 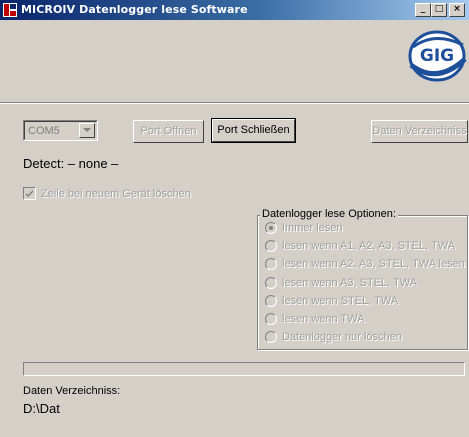 I want to click on close-icon: ×, so click(x=457, y=9).